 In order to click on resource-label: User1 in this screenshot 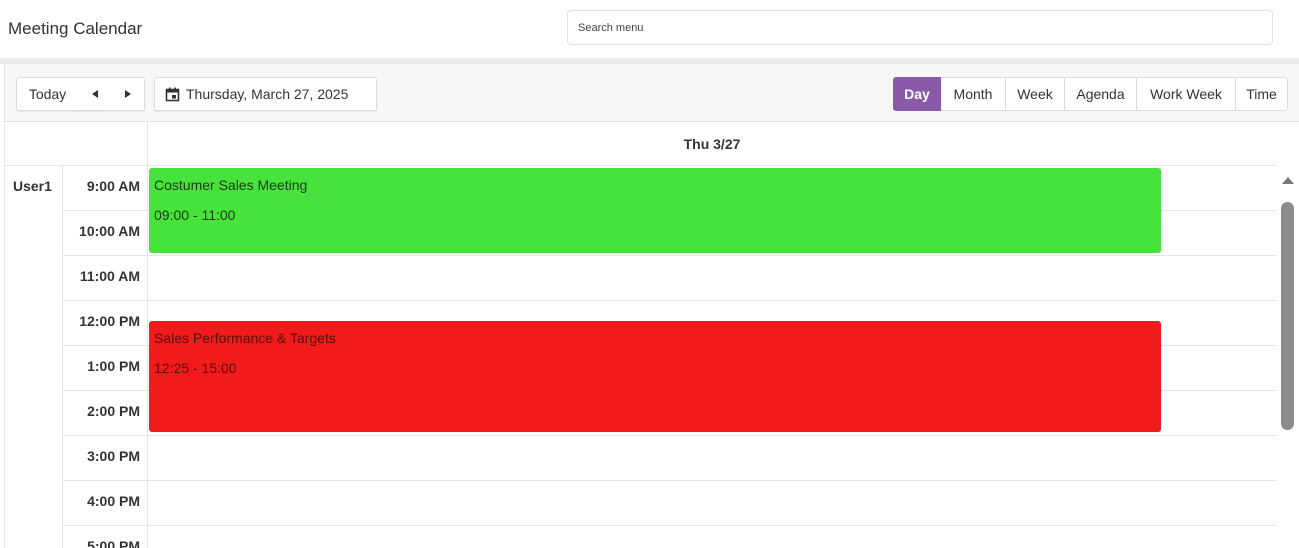, I will do `click(34, 357)`.